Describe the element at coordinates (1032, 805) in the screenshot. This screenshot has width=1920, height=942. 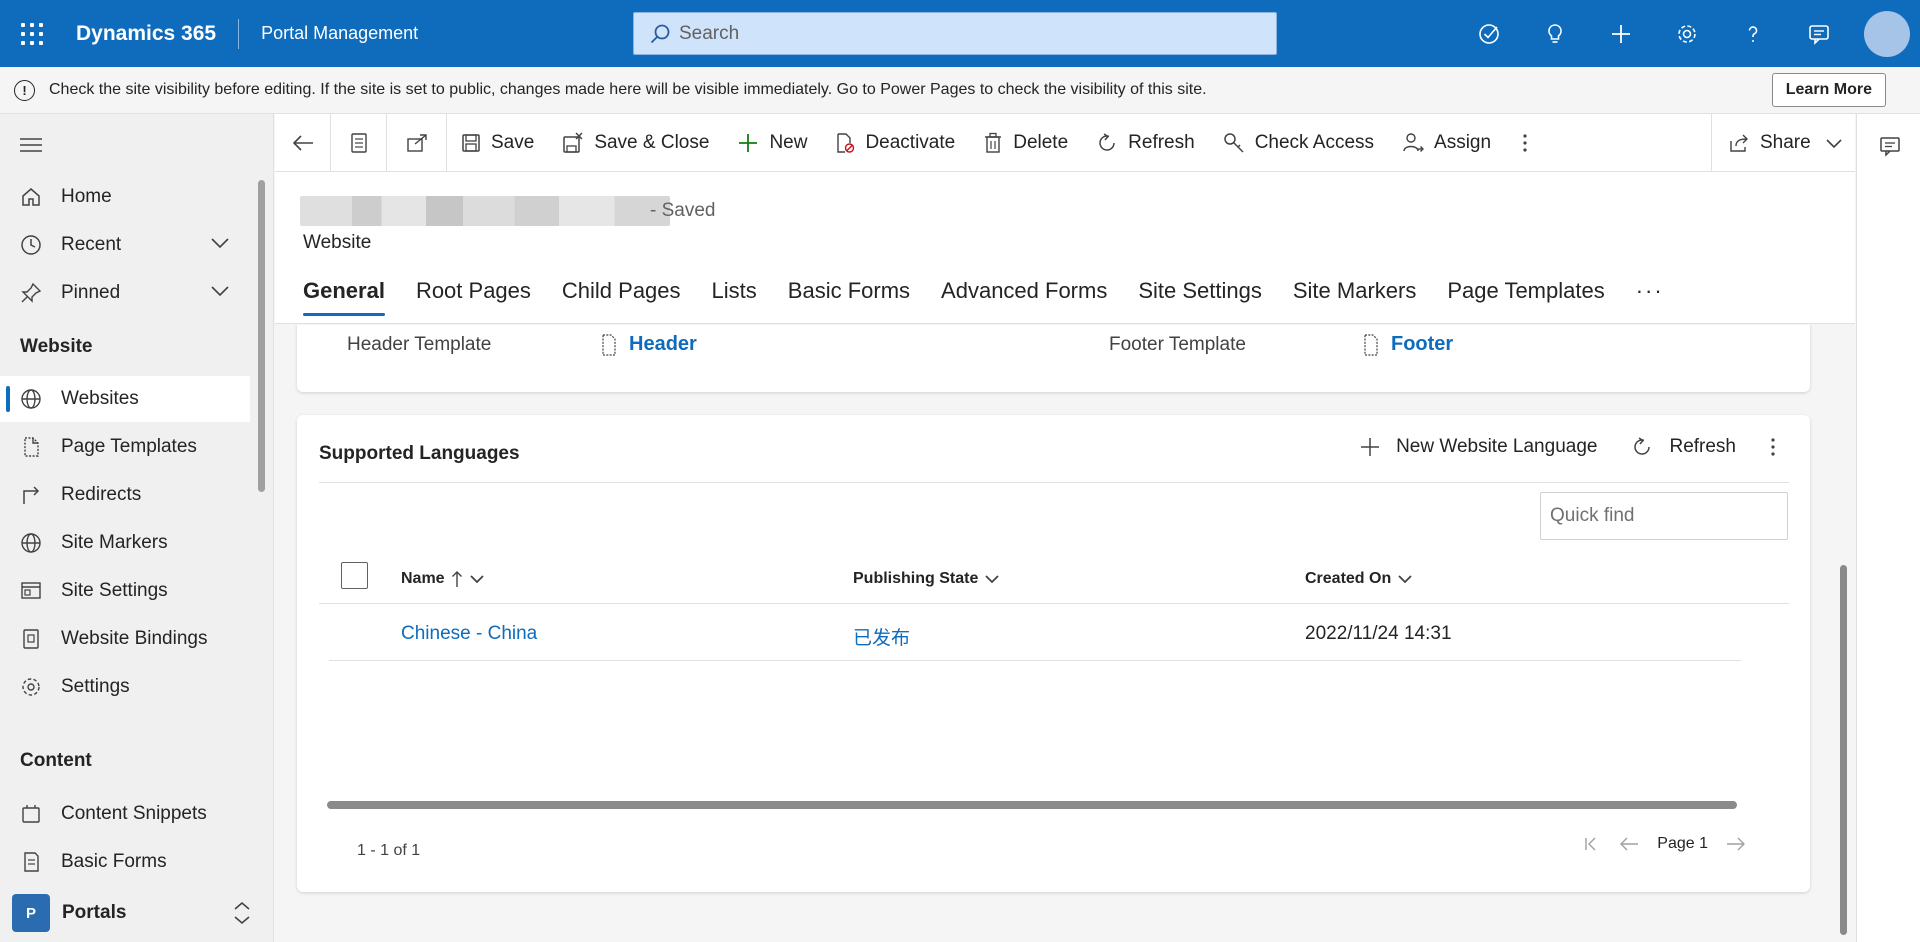
I see `horizontal-scrollbar` at that location.